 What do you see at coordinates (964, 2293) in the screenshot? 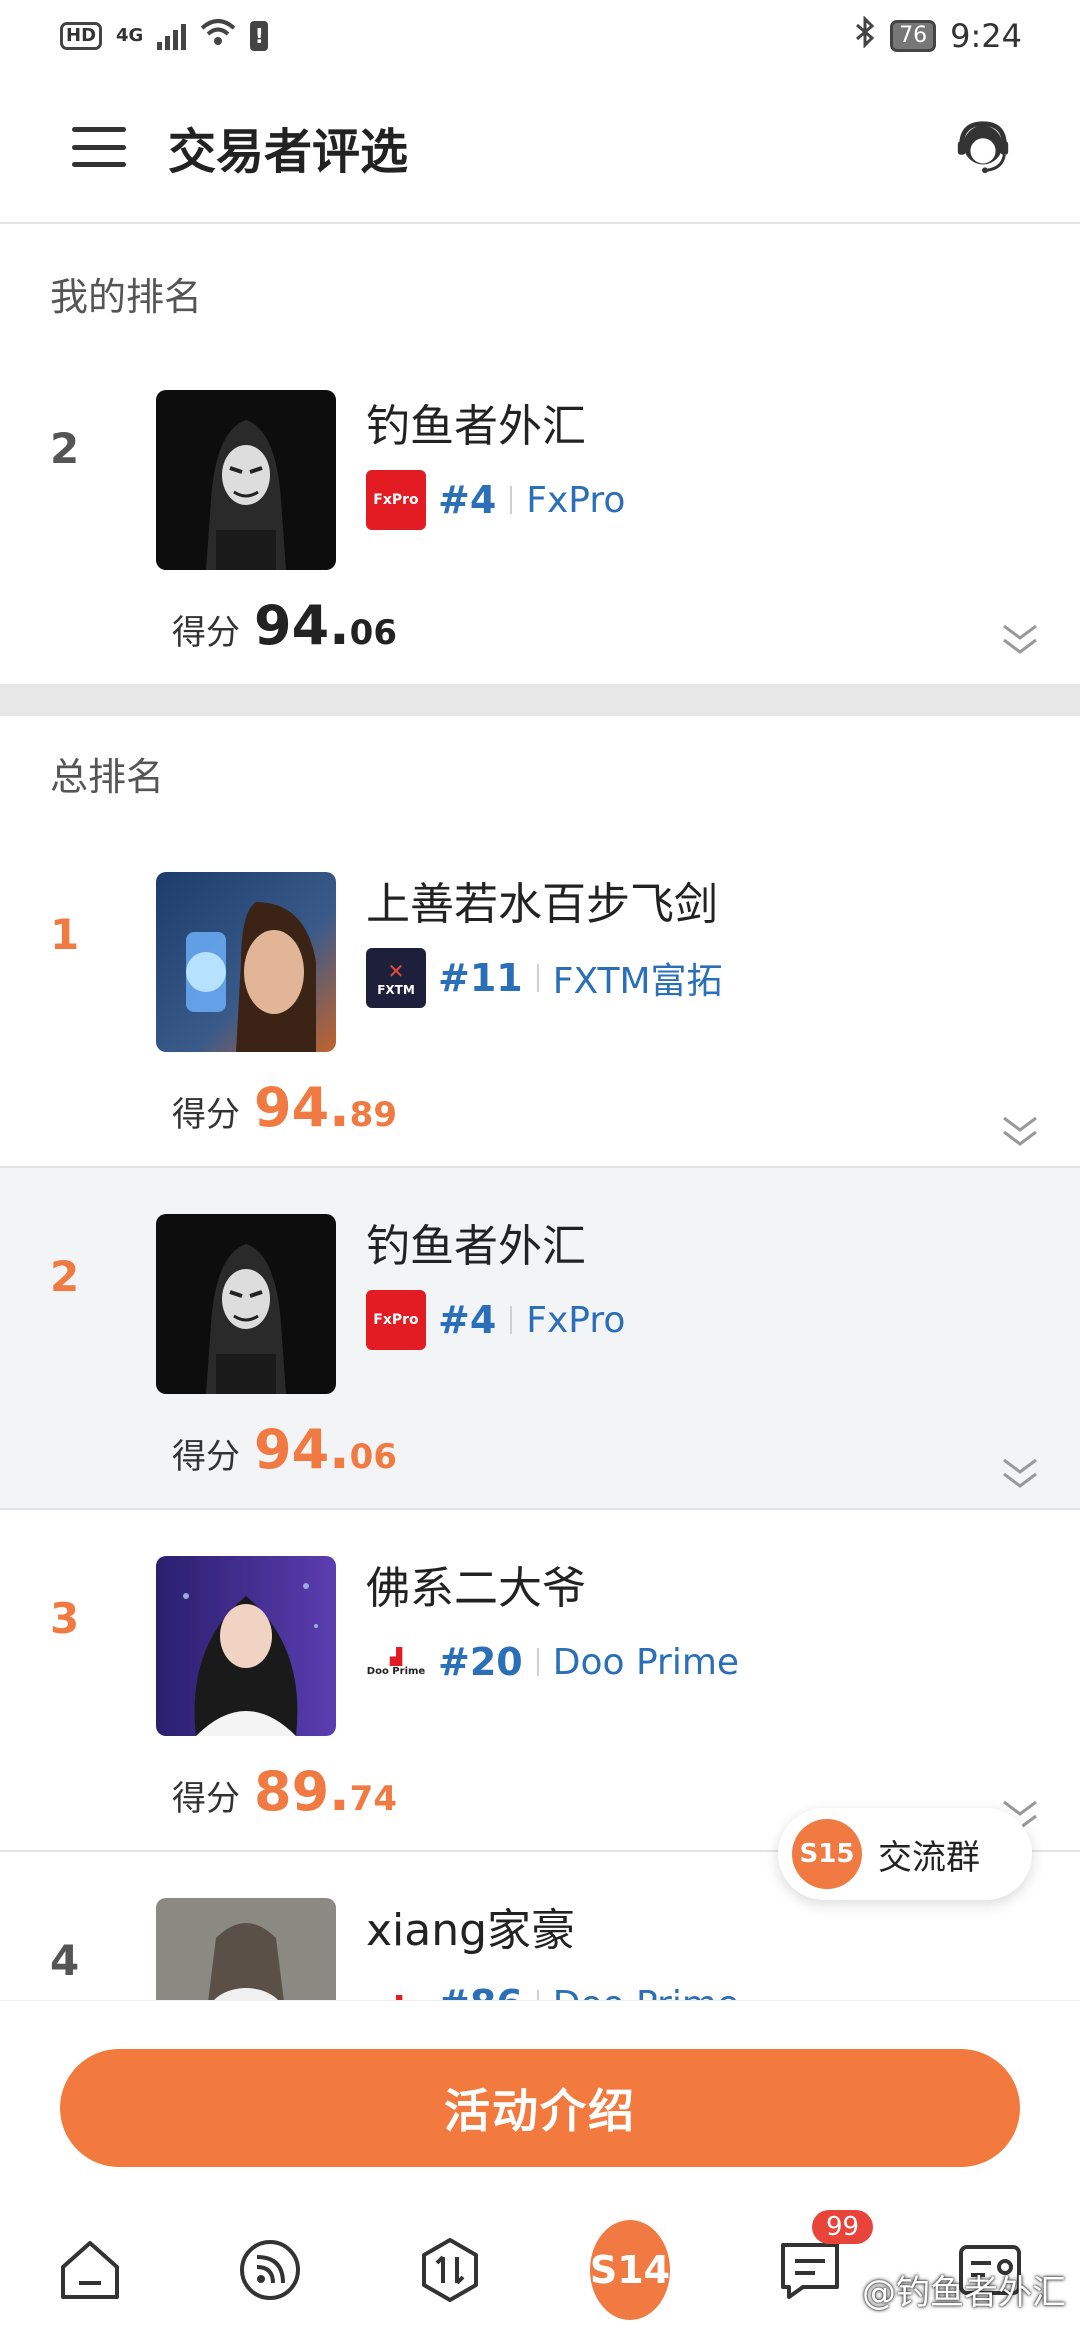
I see `watermark: @钓鱼者外汇` at bounding box center [964, 2293].